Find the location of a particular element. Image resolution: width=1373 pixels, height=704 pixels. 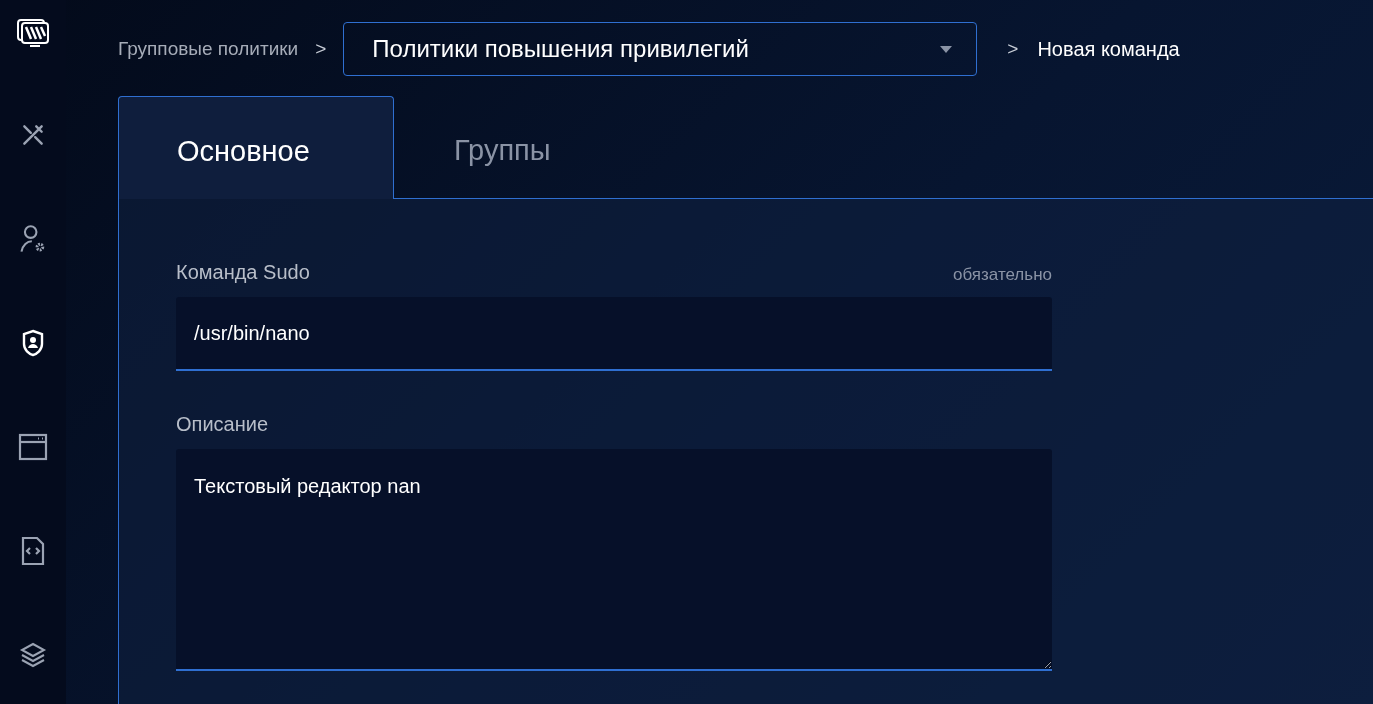

tab: Основное is located at coordinates (256, 147).